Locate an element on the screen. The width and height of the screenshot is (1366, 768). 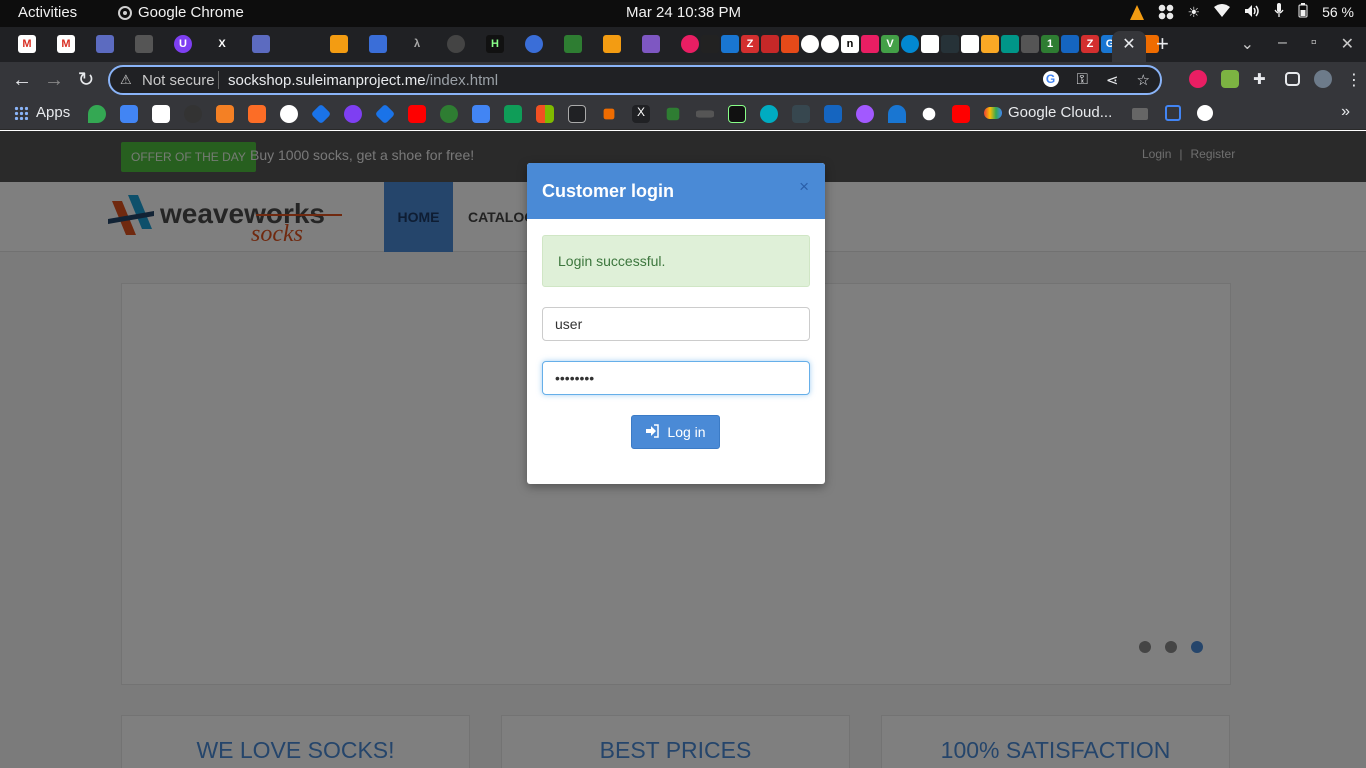
apps-bookmark: Apps is located at coordinates (42, 112).